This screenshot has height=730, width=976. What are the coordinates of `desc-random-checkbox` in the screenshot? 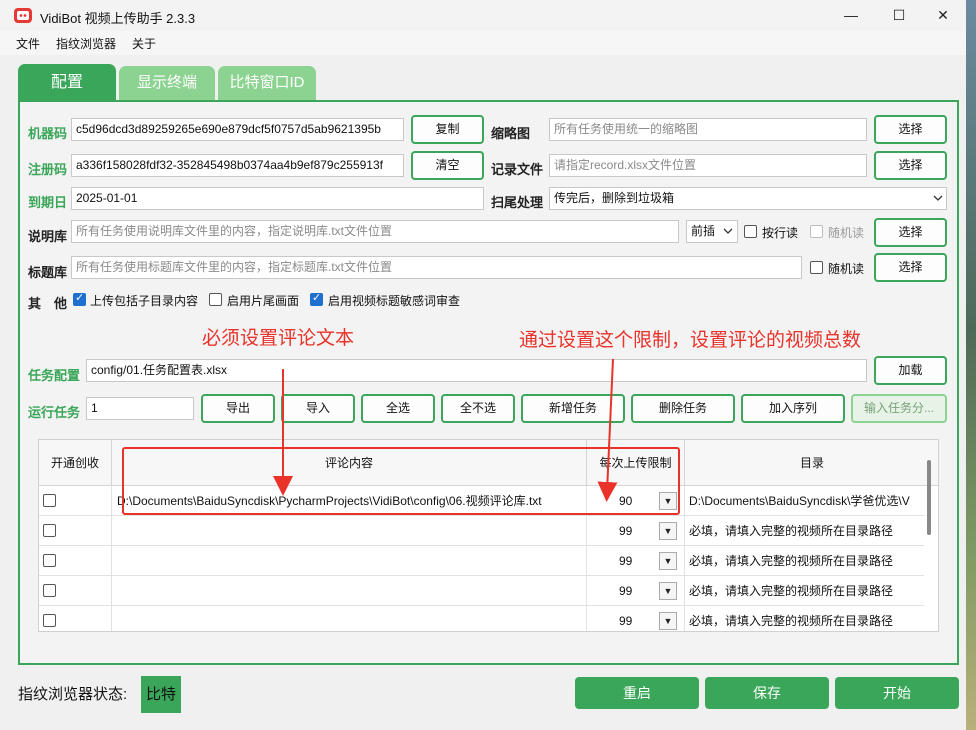 It's located at (816, 231).